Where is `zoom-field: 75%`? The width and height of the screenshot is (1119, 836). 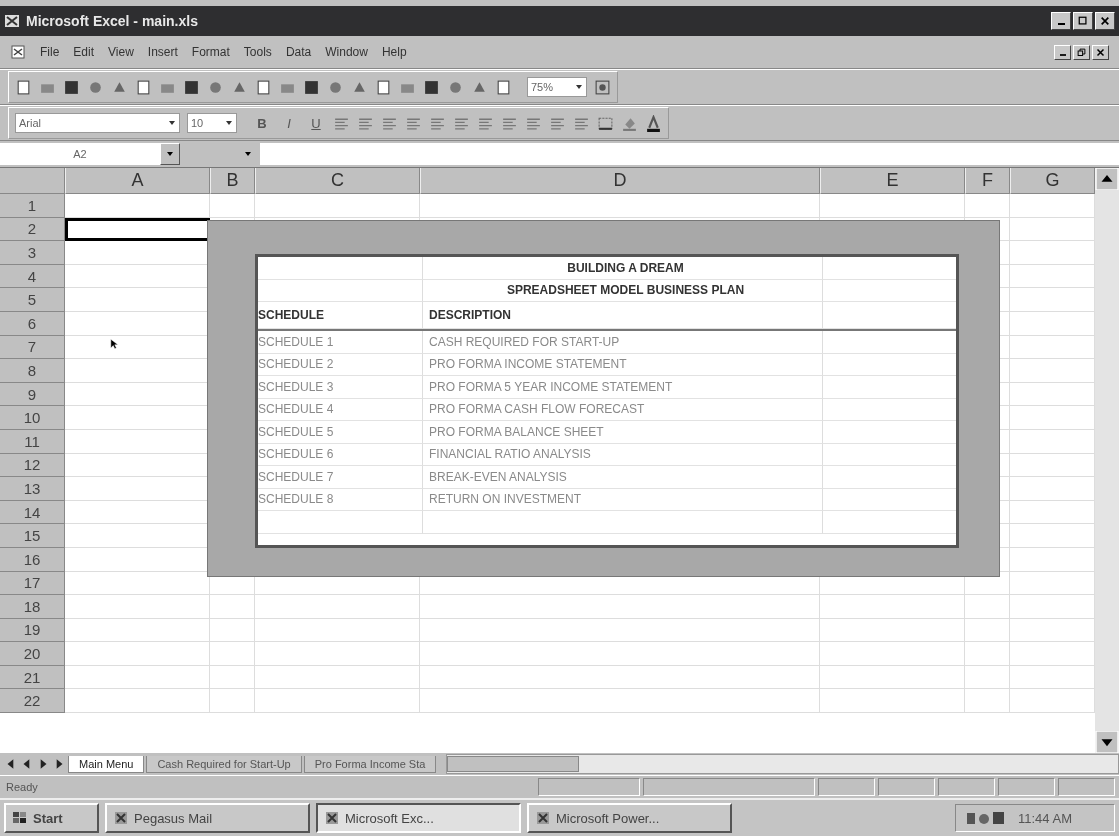 zoom-field: 75% is located at coordinates (557, 87).